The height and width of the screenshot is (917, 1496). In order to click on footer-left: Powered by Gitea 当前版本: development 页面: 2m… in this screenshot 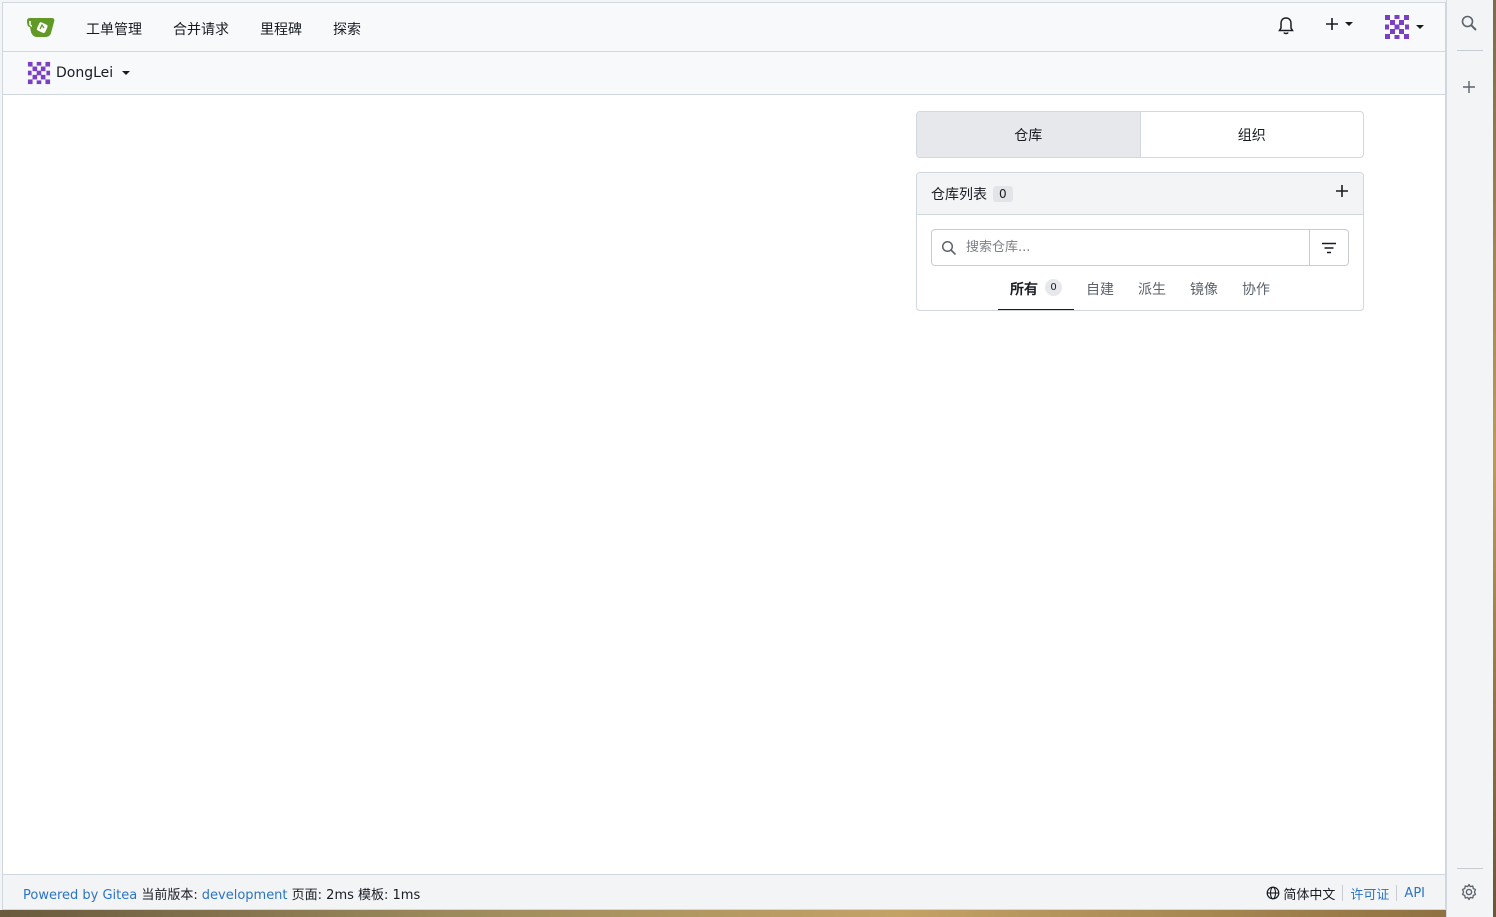, I will do `click(223, 893)`.